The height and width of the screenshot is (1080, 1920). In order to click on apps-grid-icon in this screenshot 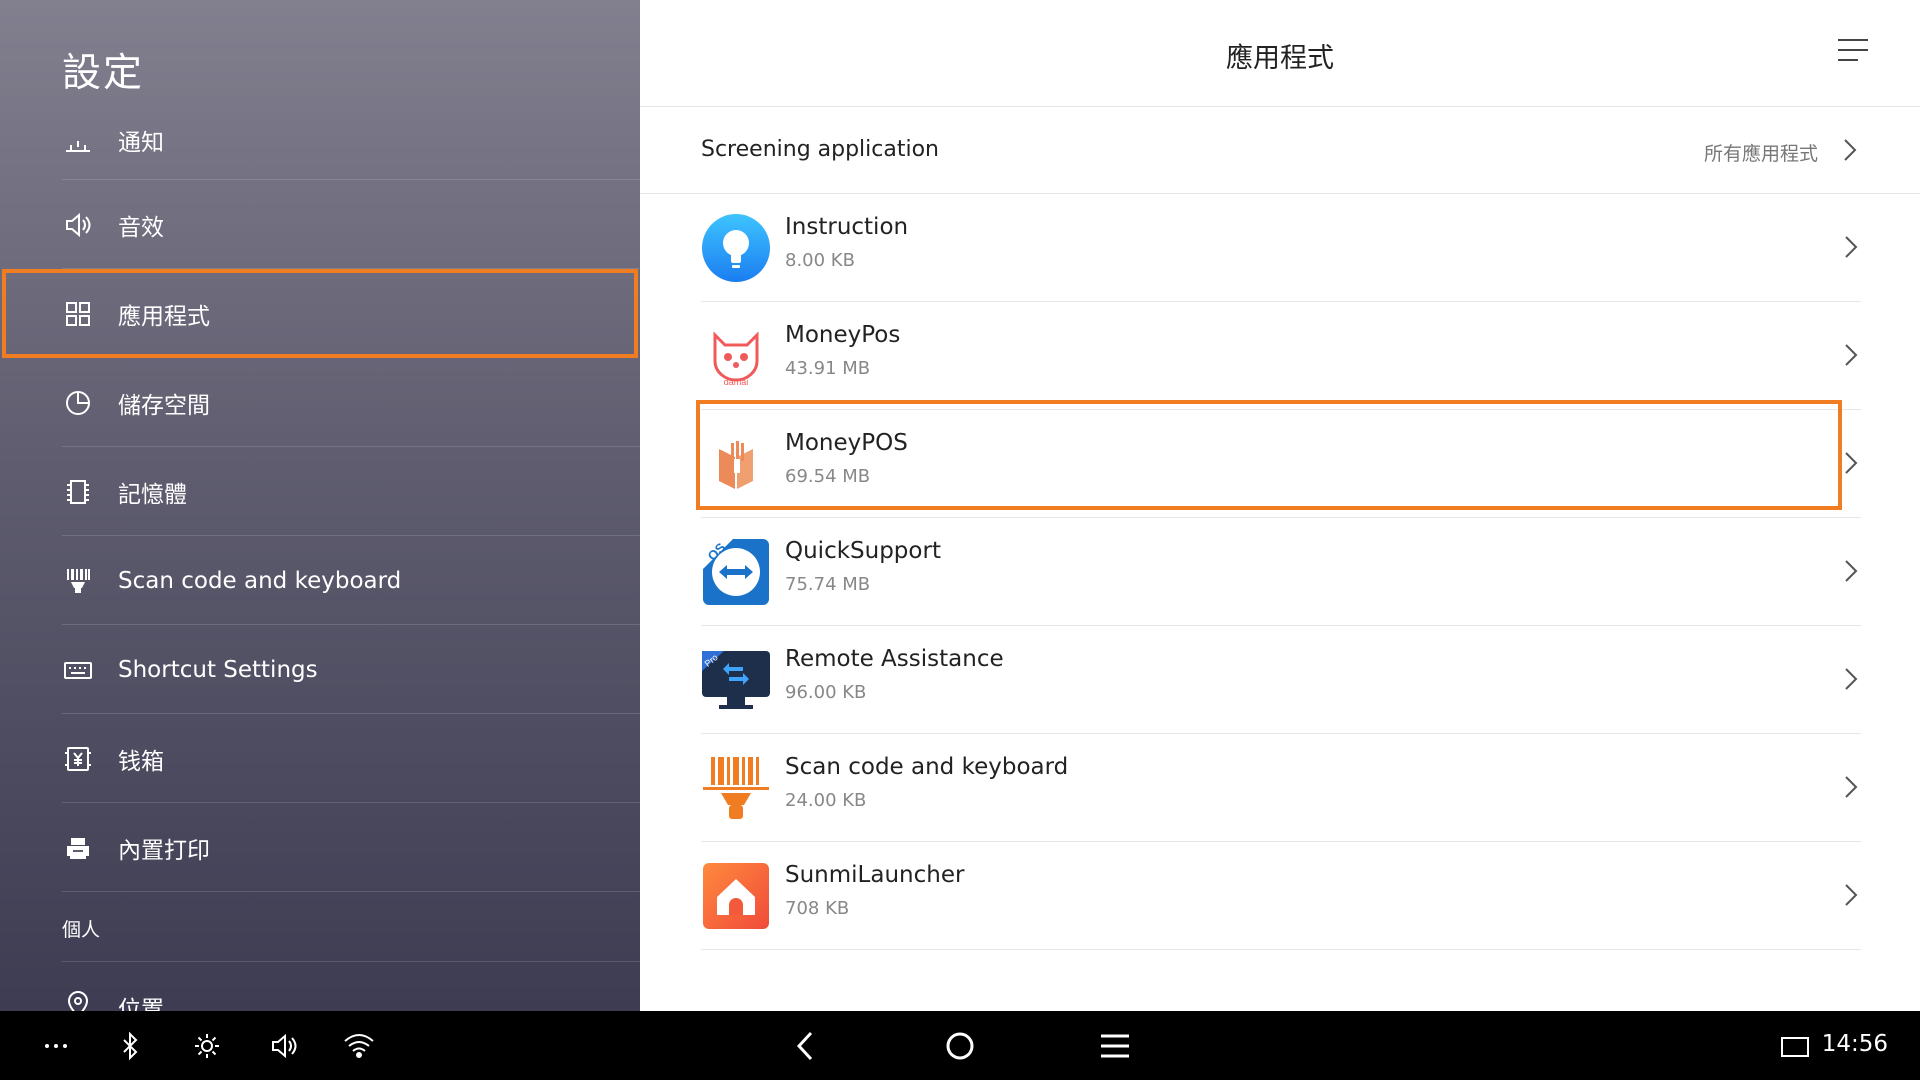, I will do `click(78, 314)`.